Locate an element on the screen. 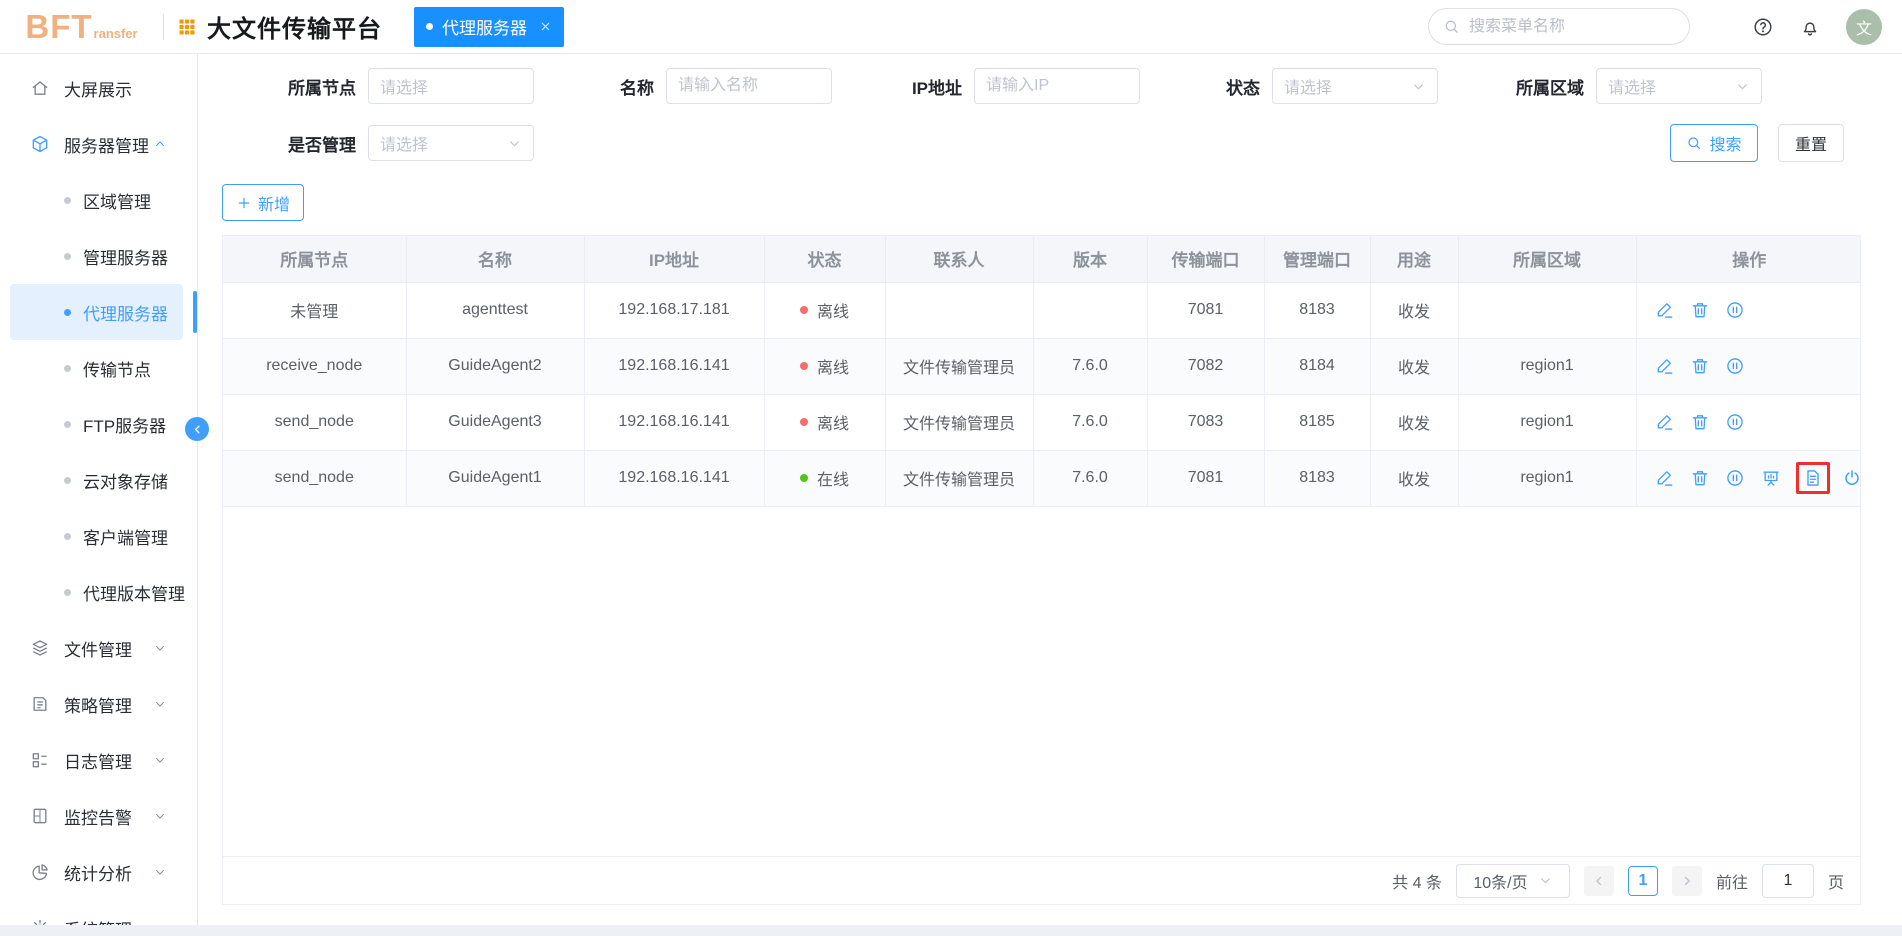 This screenshot has width=1902, height=936. col-header-ip: IP地址 is located at coordinates (674, 259).